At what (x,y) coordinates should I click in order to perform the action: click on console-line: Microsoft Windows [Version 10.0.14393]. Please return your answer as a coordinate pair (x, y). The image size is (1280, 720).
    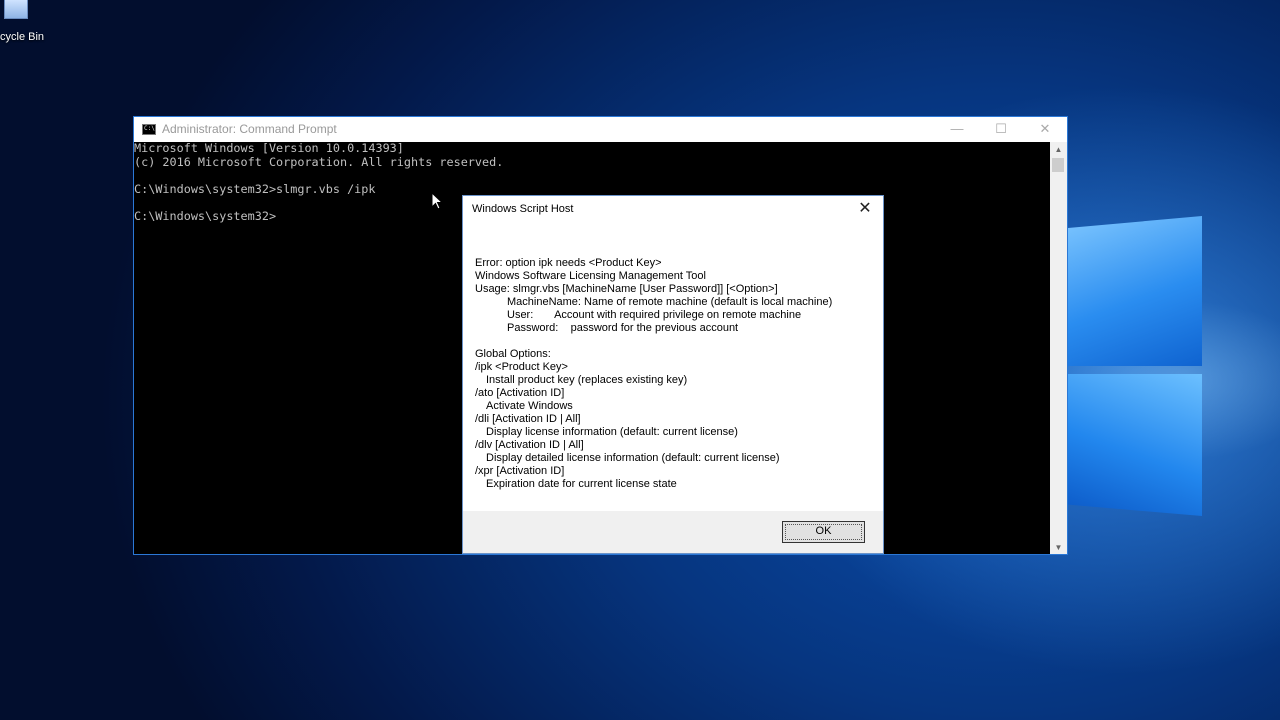
    Looking at the image, I should click on (269, 148).